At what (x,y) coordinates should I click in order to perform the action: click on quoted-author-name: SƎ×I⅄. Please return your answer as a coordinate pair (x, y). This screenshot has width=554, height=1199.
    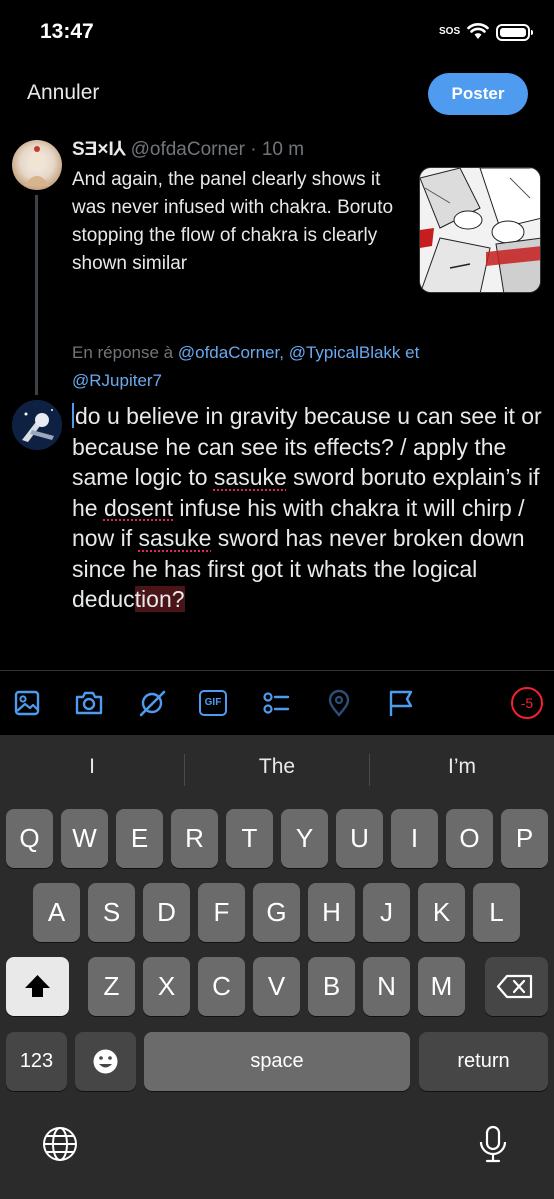
    Looking at the image, I should click on (98, 149).